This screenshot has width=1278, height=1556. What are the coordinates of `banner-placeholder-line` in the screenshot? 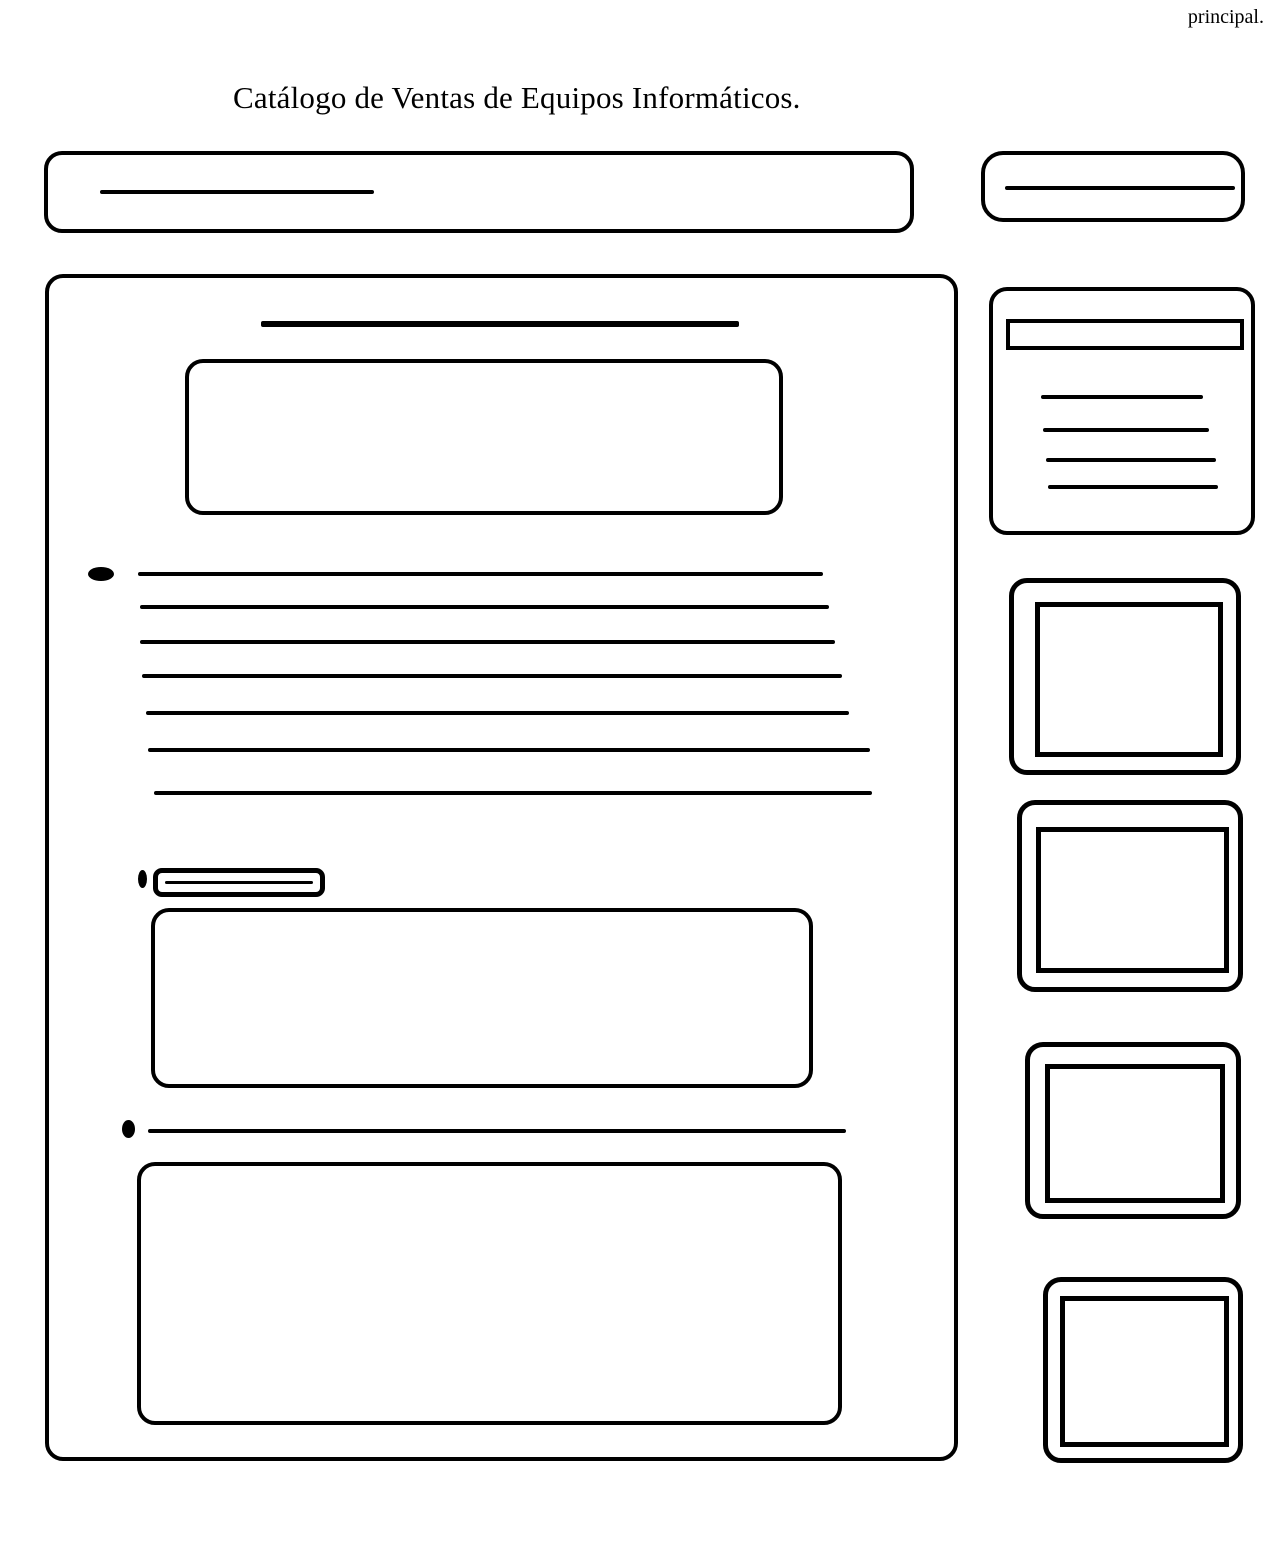 It's located at (237, 192).